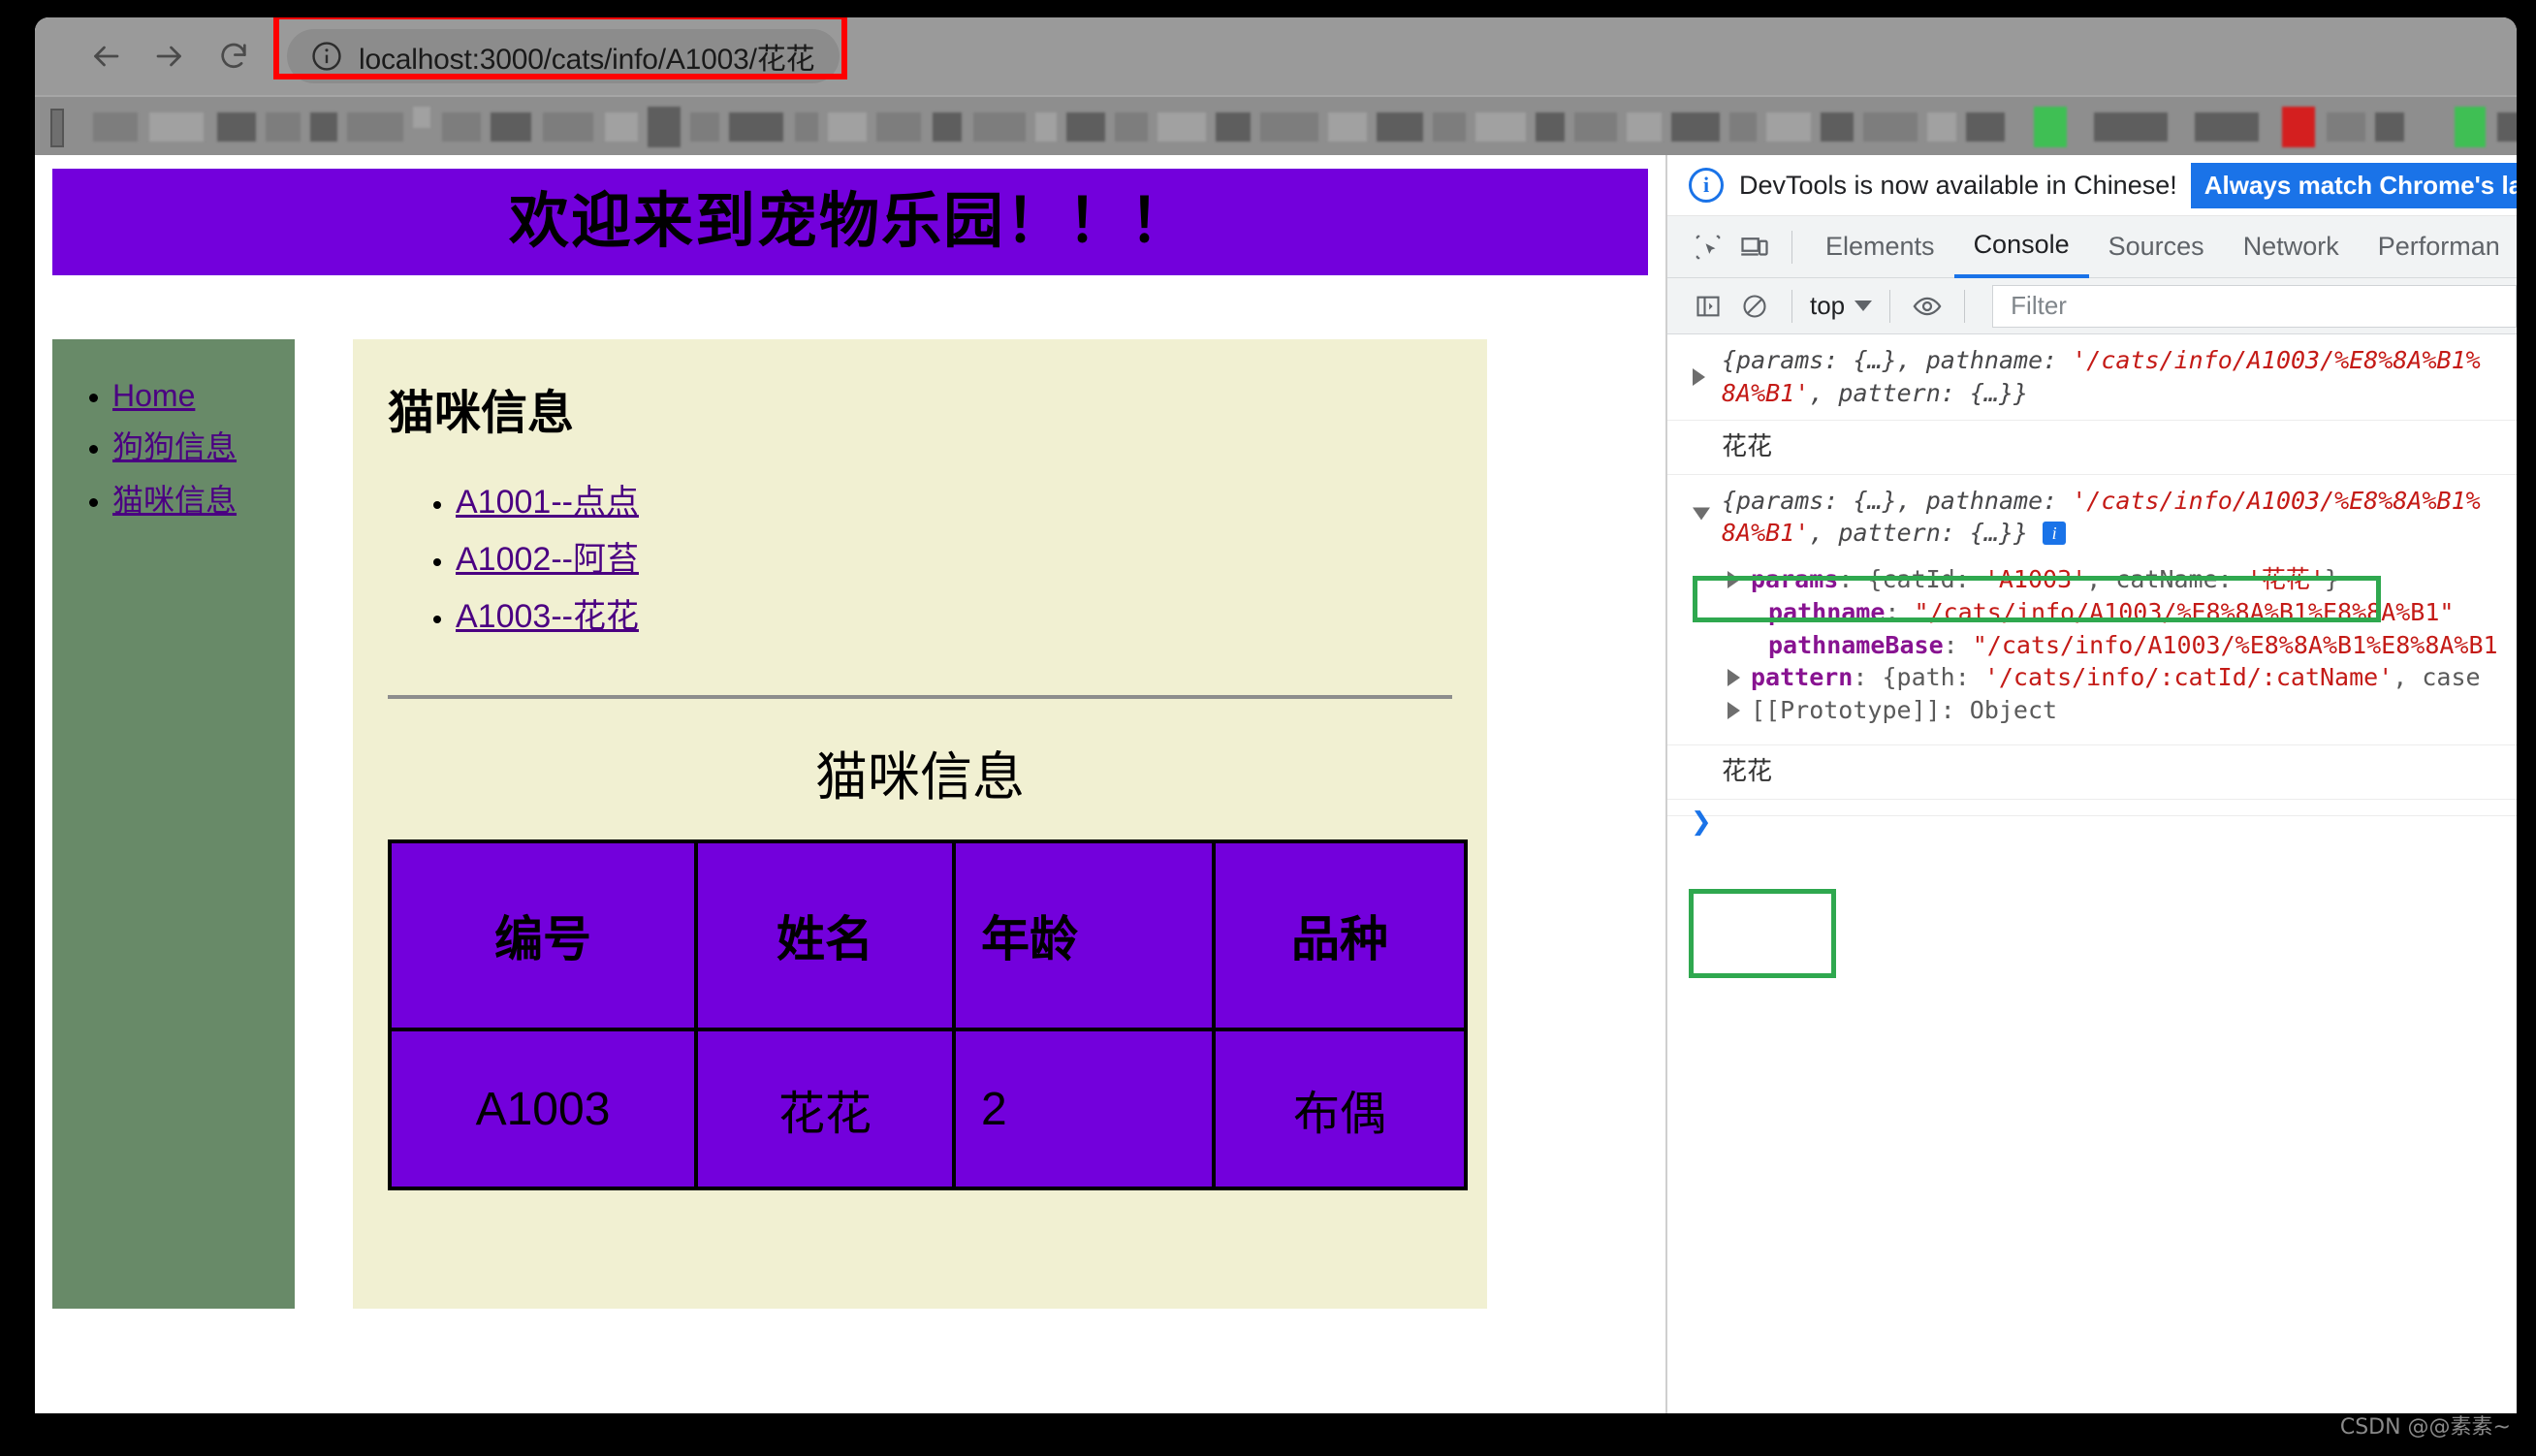 Image resolution: width=2536 pixels, height=1456 pixels. What do you see at coordinates (234, 56) in the screenshot?
I see `reload-button` at bounding box center [234, 56].